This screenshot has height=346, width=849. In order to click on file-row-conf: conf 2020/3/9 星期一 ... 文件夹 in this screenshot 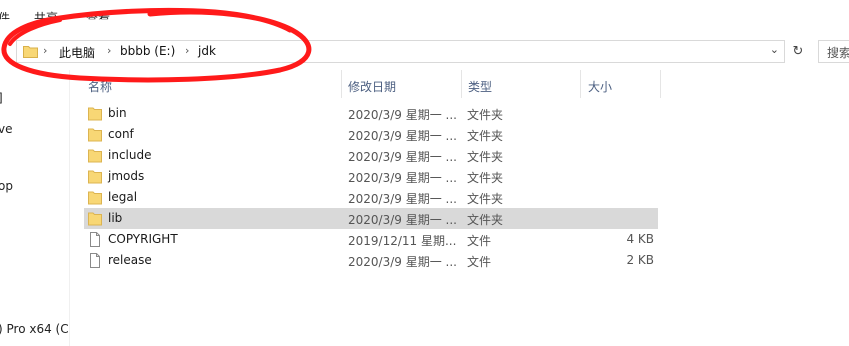, I will do `click(371, 134)`.